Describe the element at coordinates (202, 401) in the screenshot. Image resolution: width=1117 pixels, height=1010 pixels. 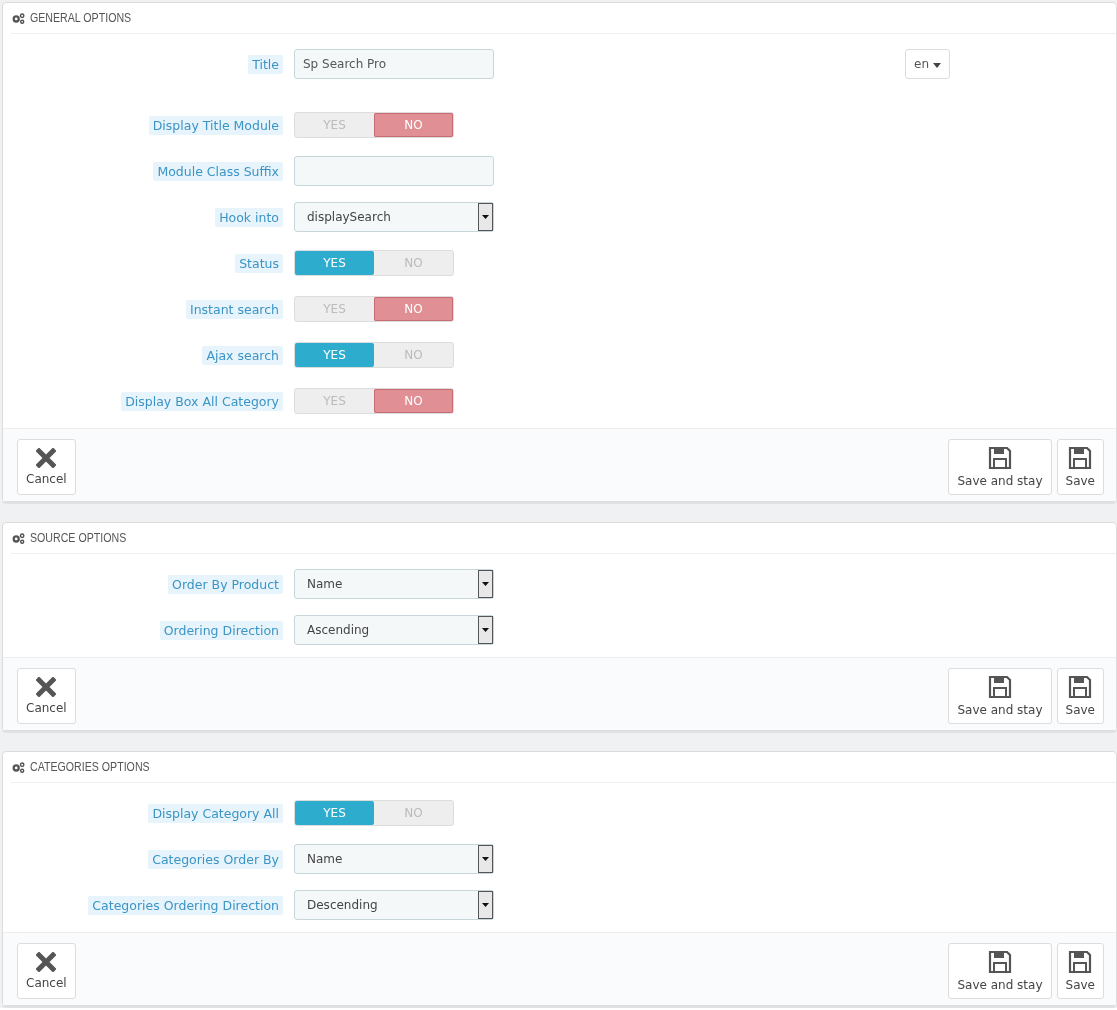
I see `field-label: Display Box All Category` at that location.